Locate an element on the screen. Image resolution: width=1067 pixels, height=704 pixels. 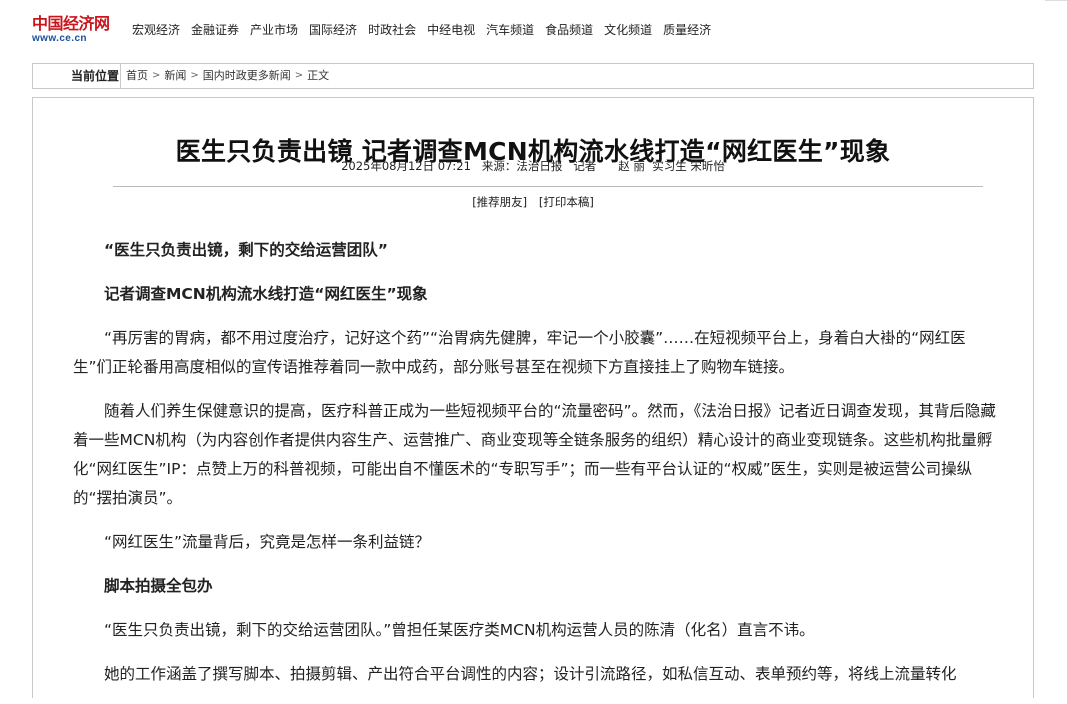
nav-item: 国际经济 is located at coordinates (333, 30).